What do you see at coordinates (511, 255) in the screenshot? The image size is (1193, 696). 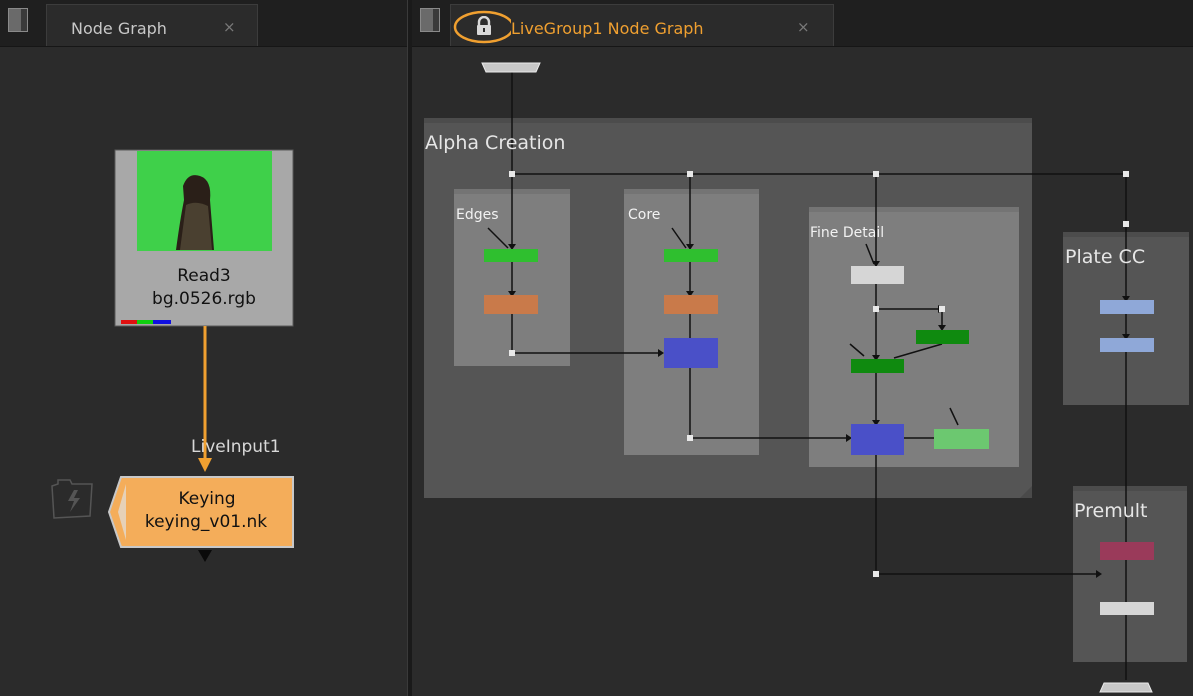 I see `edges-keyer-node` at bounding box center [511, 255].